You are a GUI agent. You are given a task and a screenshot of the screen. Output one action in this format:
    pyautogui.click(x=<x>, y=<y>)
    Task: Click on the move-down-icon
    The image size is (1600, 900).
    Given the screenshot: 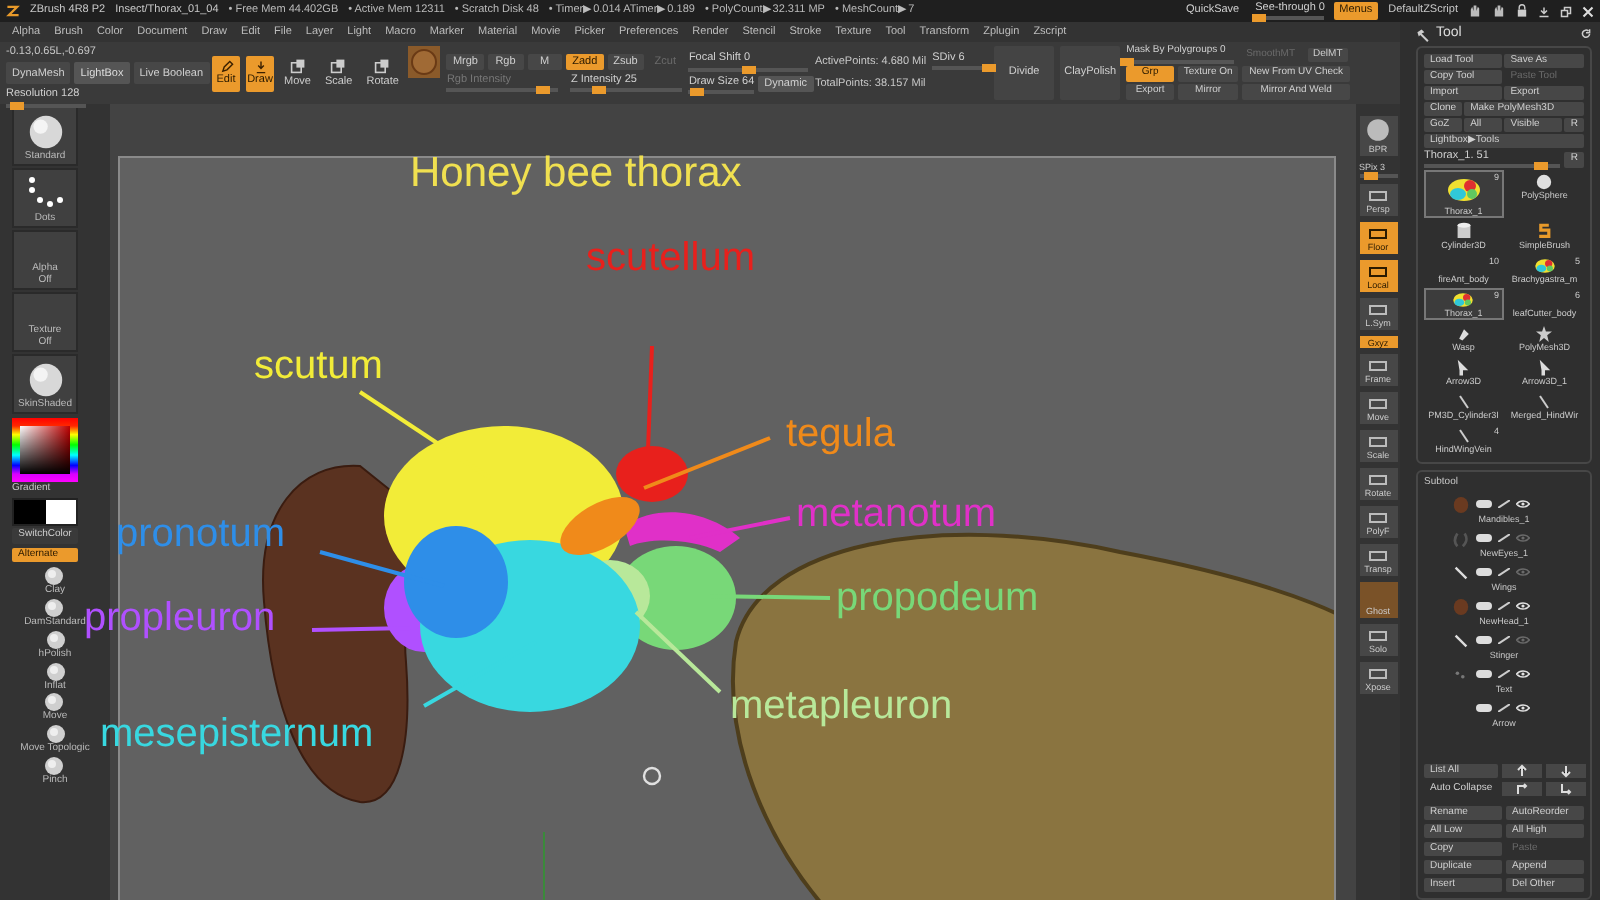 What is the action you would take?
    pyautogui.click(x=1566, y=789)
    